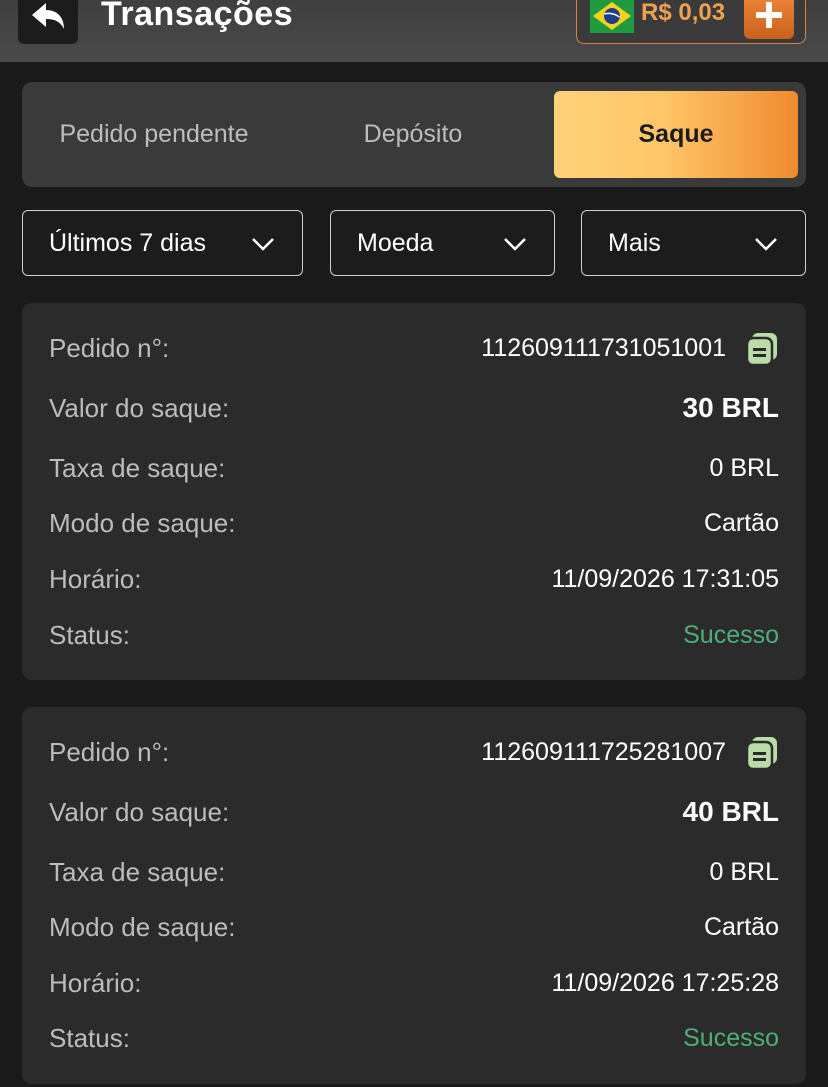  I want to click on order-number: 112609111725281007, so click(603, 752).